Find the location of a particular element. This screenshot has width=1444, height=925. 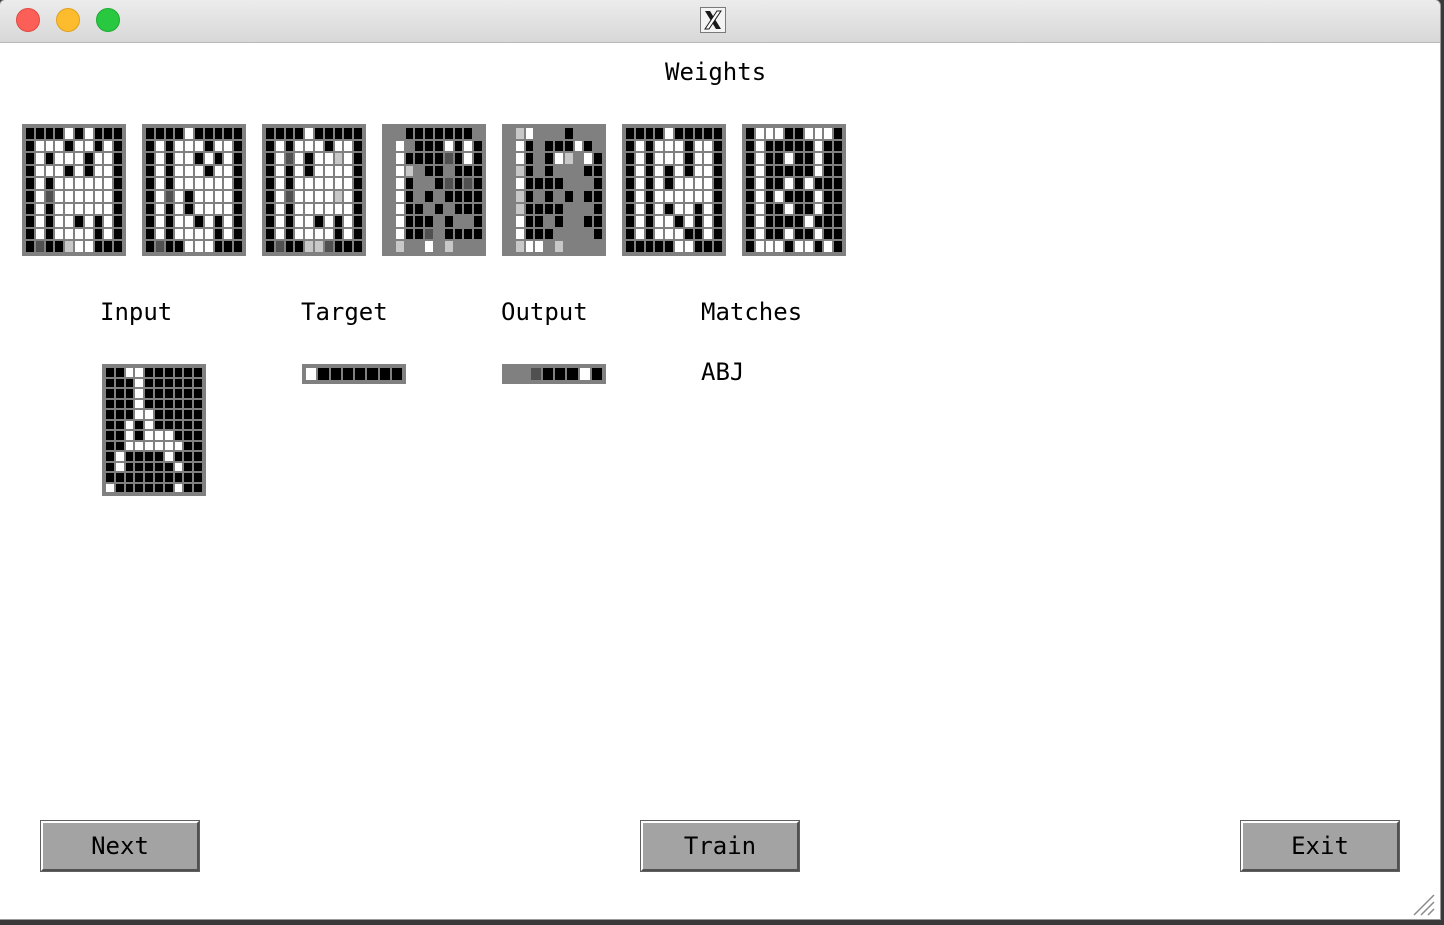

exit-button: Exit is located at coordinates (1320, 846).